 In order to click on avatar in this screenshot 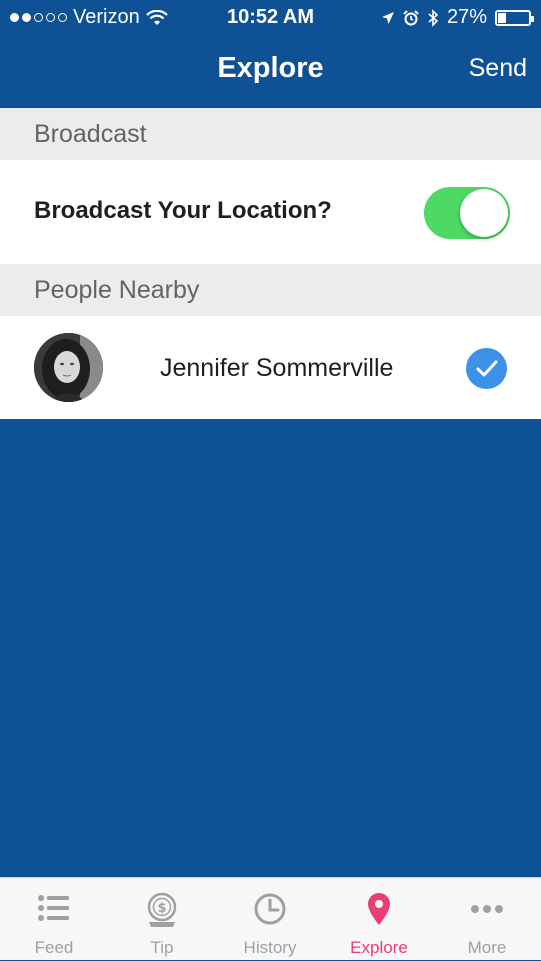, I will do `click(68, 367)`.